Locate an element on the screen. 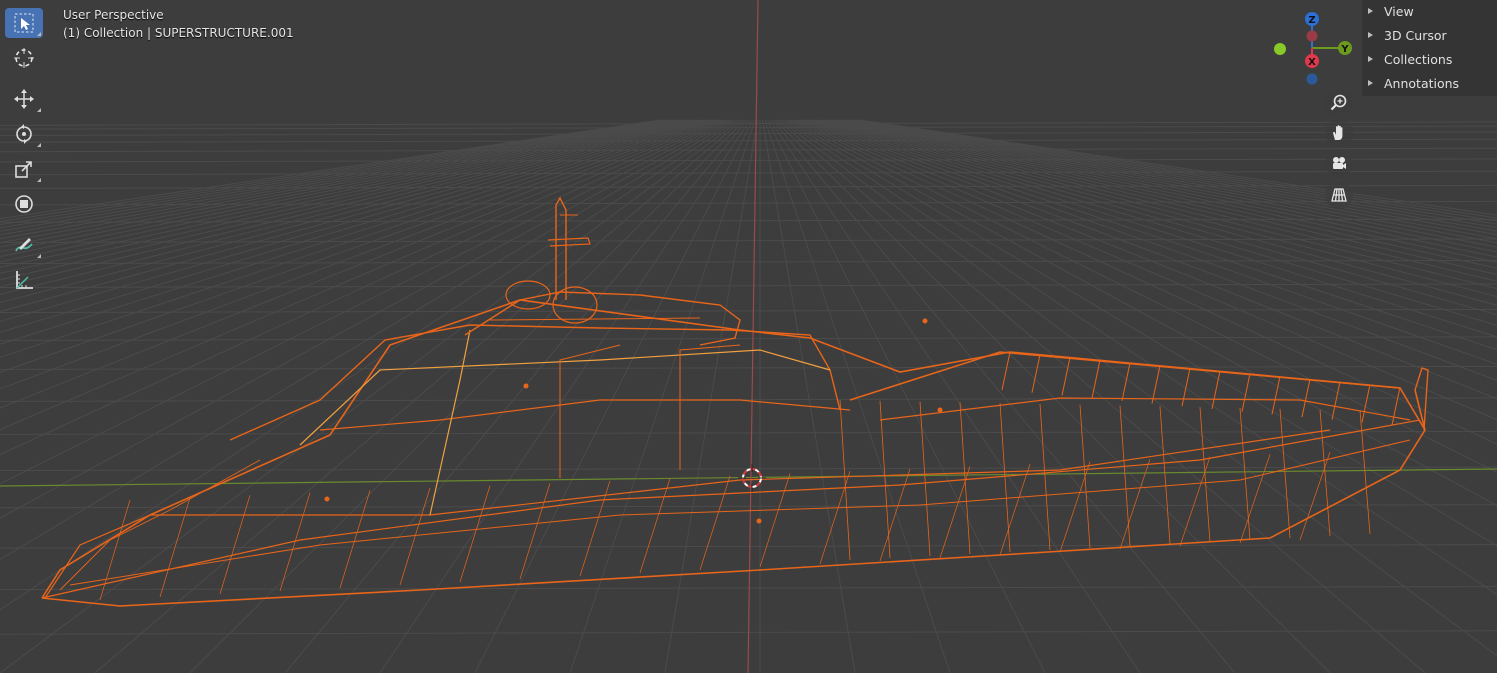 The width and height of the screenshot is (1497, 673). measure-tool is located at coordinates (24, 280).